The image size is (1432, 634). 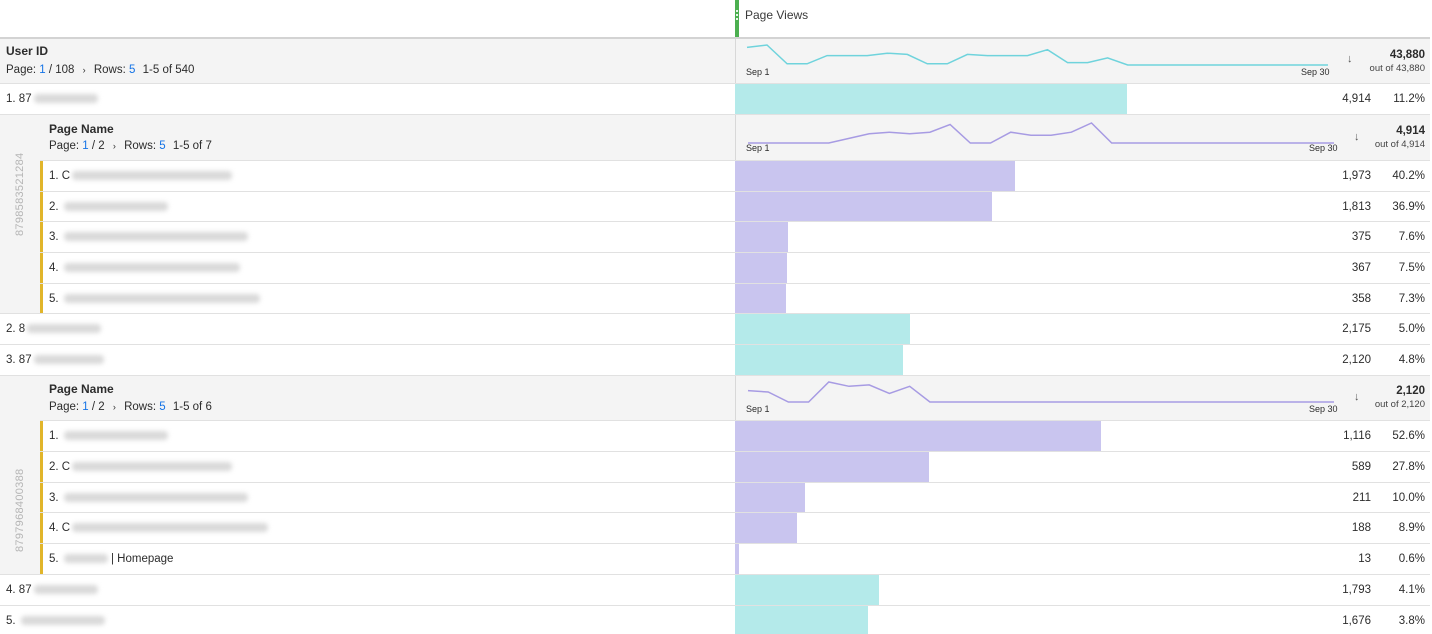 I want to click on row-label: 2. 8, so click(x=54, y=329).